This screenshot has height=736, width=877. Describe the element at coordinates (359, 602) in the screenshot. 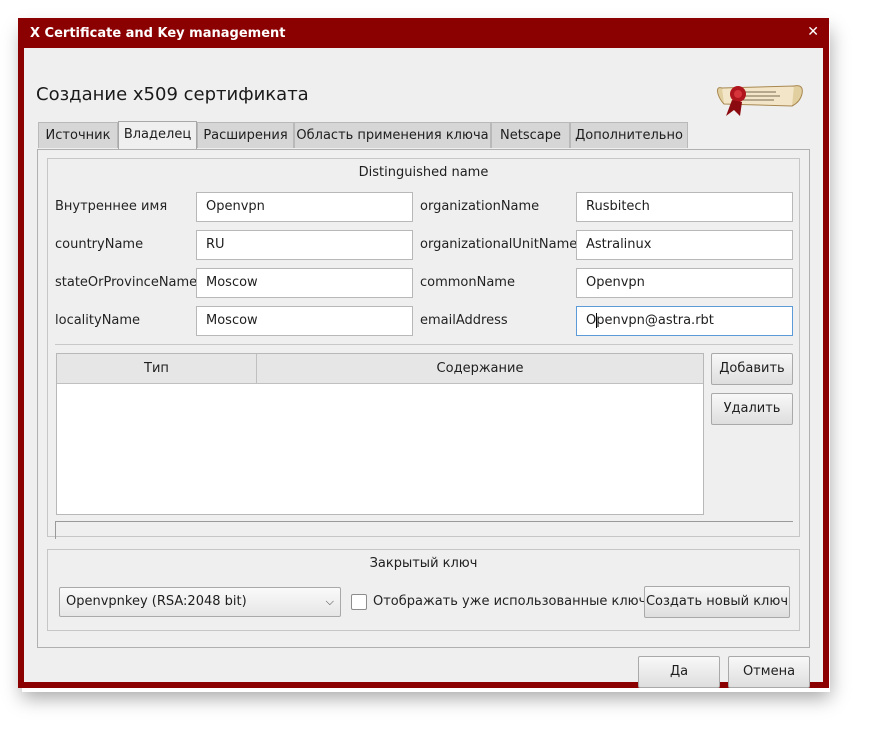

I see `show-used-keys-checkbox` at that location.